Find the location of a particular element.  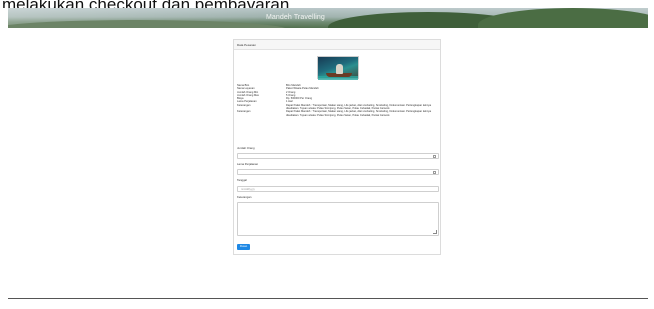

lama-perjalanan-input is located at coordinates (338, 172).